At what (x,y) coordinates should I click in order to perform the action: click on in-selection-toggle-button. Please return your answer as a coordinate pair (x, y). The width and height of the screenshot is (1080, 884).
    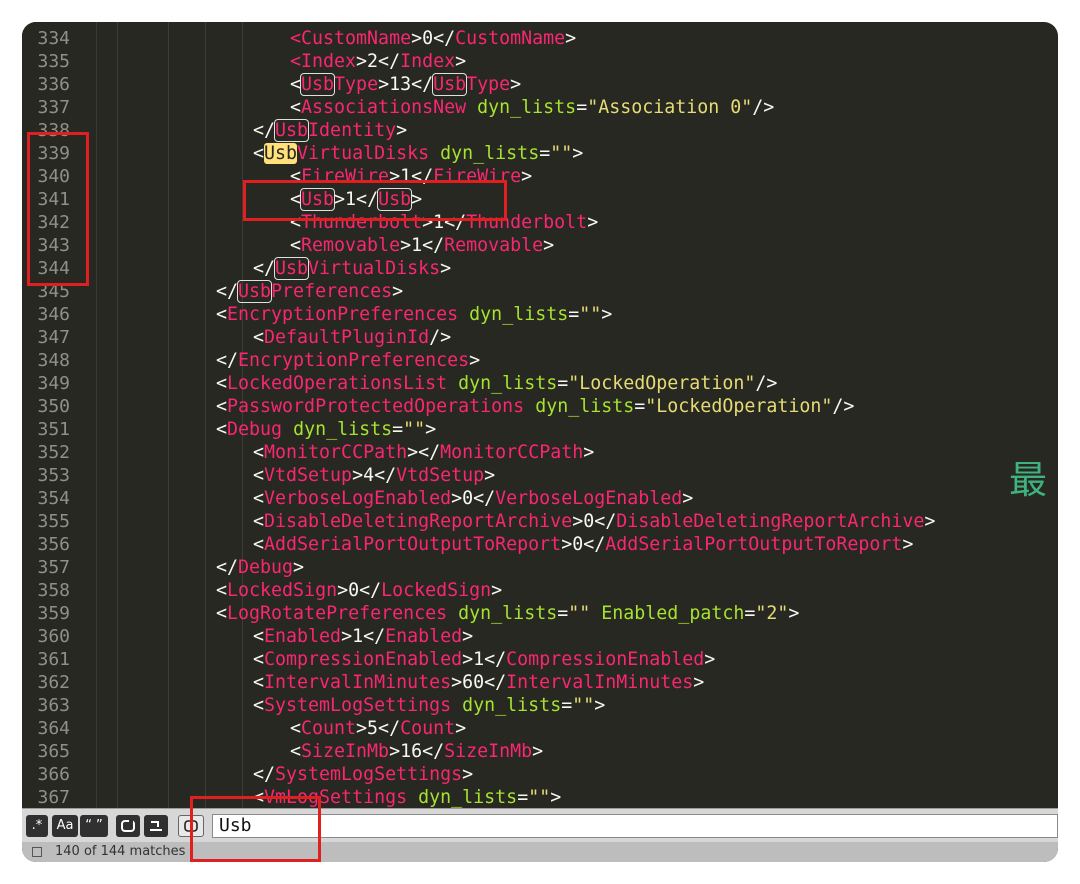
    Looking at the image, I should click on (156, 826).